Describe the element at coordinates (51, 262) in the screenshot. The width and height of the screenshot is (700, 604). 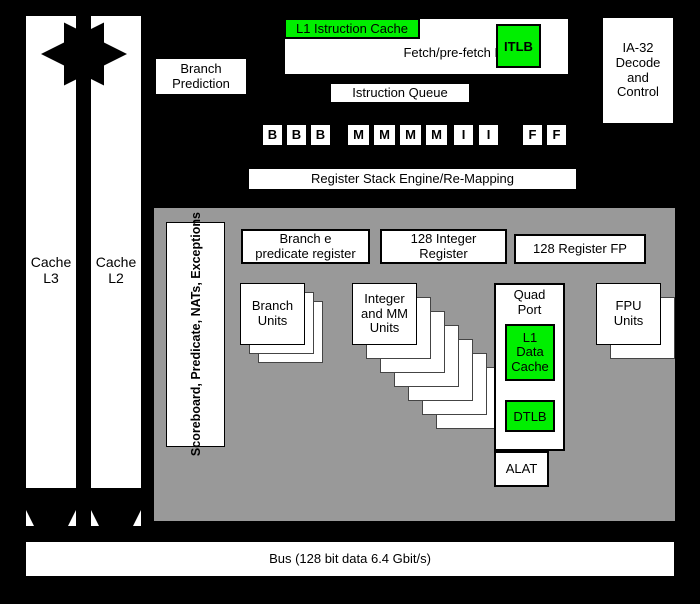
I see `cache-l3-label-line1: Cache` at that location.